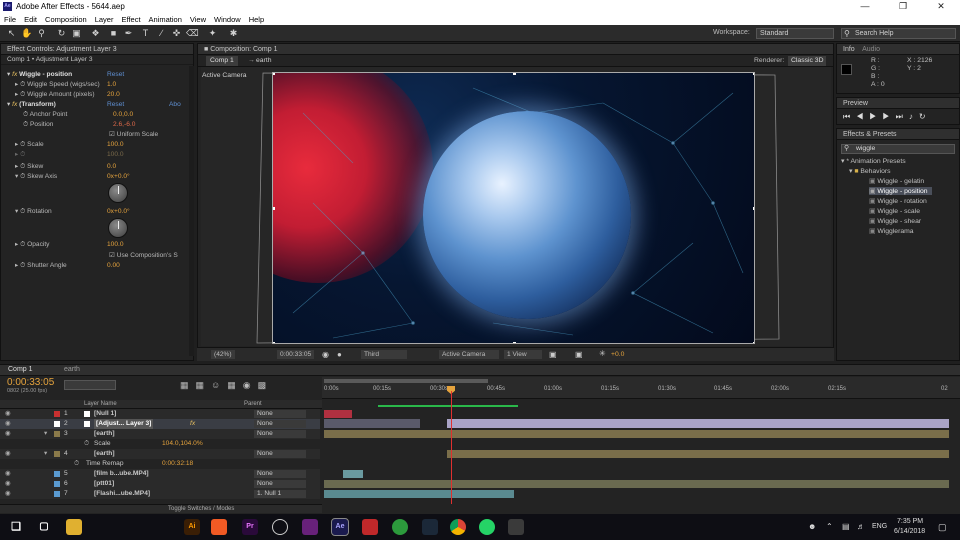  I want to click on stopwatch-icon: ⏱, so click(76, 464).